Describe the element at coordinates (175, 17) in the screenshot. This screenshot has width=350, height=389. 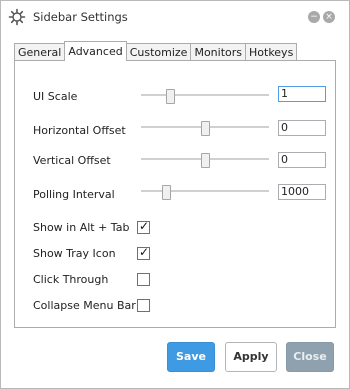
I see `title-bar: Sidebar Settings − ×` at that location.